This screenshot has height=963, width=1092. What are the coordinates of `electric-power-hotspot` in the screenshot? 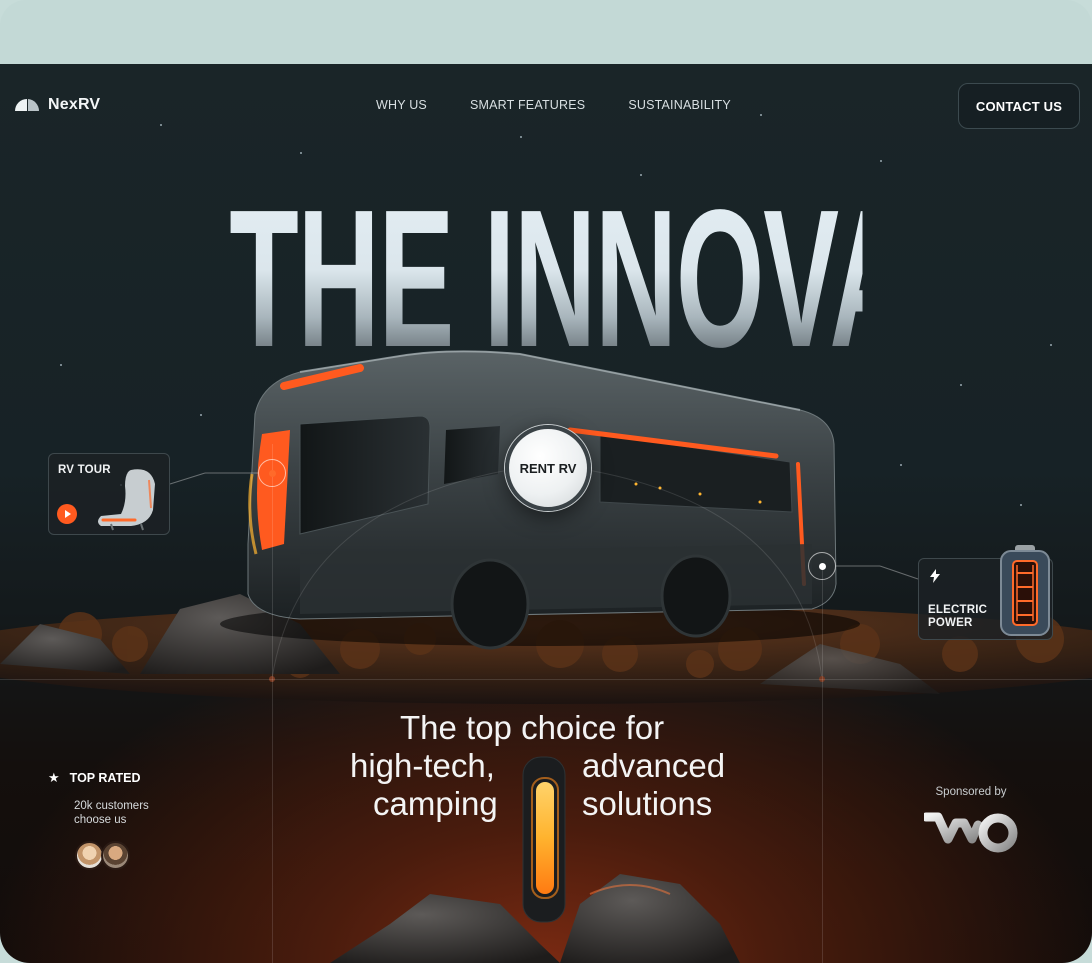 It's located at (822, 566).